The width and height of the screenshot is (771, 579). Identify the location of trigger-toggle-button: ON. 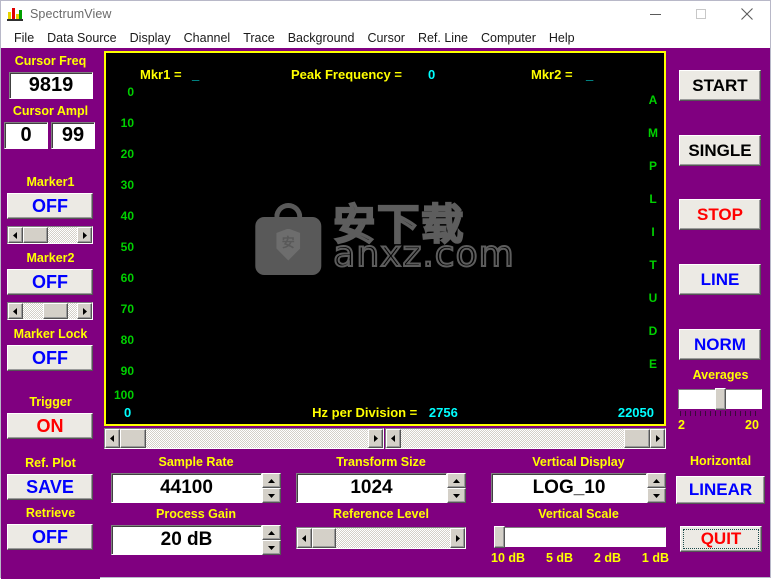
(50, 426).